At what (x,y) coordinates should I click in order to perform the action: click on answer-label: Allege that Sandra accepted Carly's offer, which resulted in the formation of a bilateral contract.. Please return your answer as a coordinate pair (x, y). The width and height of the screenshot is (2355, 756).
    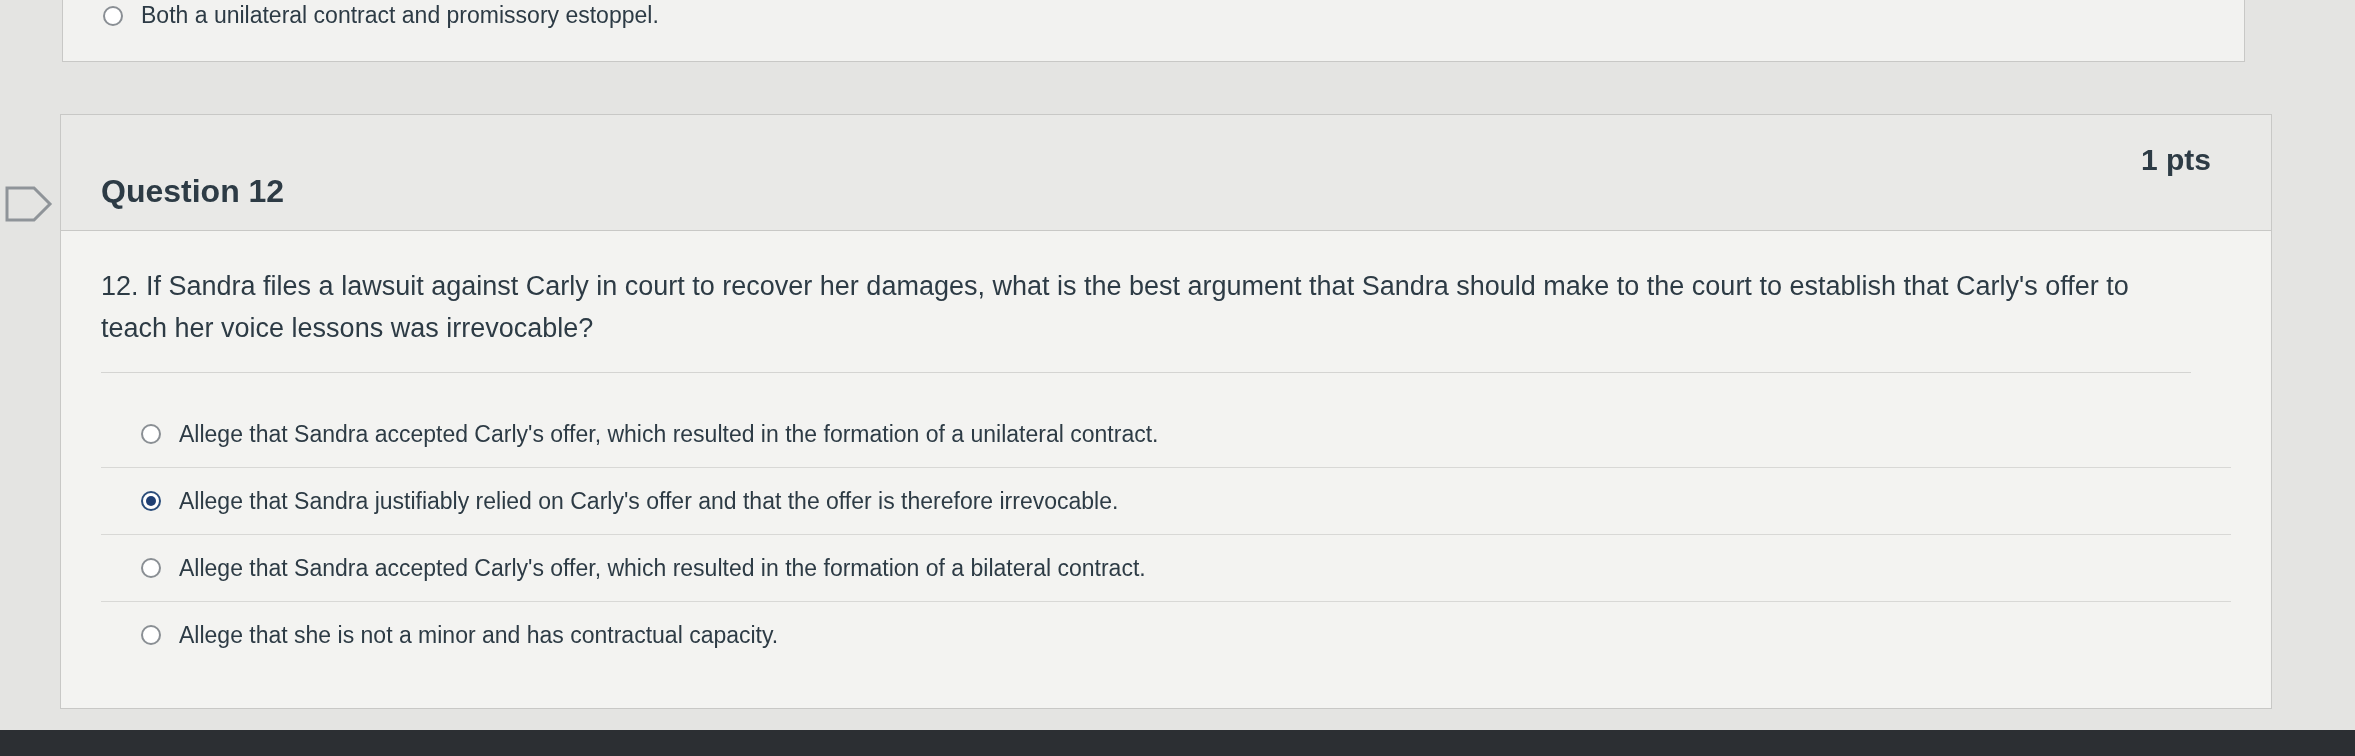
    Looking at the image, I should click on (662, 568).